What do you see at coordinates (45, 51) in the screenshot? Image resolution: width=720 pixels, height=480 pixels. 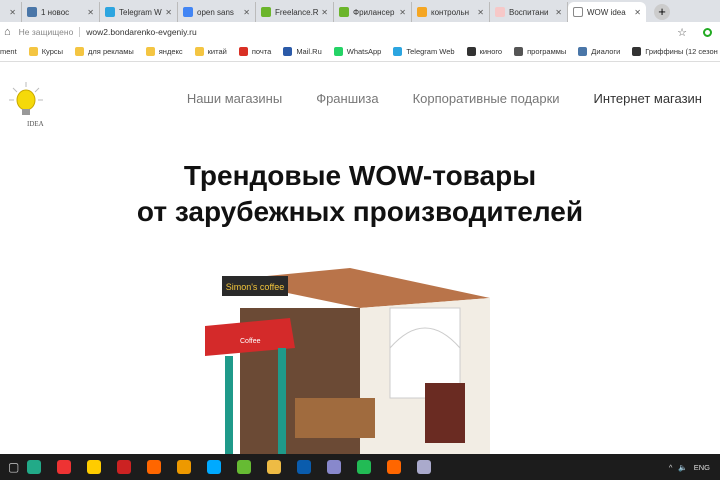 I see `bookmark-item: Курсы` at bounding box center [45, 51].